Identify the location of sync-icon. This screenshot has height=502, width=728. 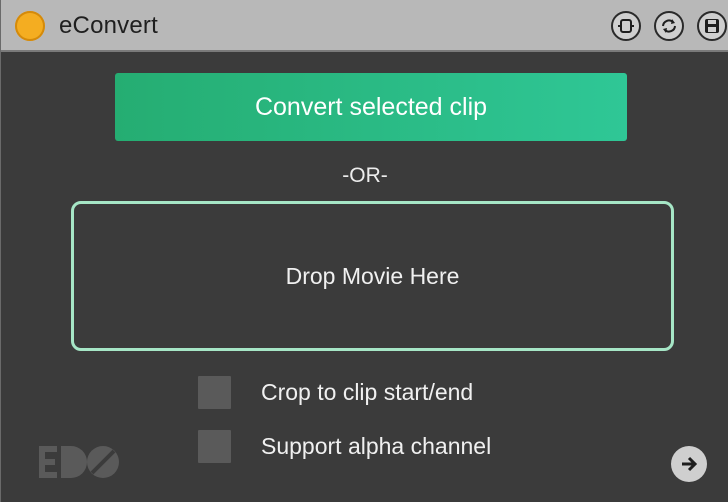
(669, 26).